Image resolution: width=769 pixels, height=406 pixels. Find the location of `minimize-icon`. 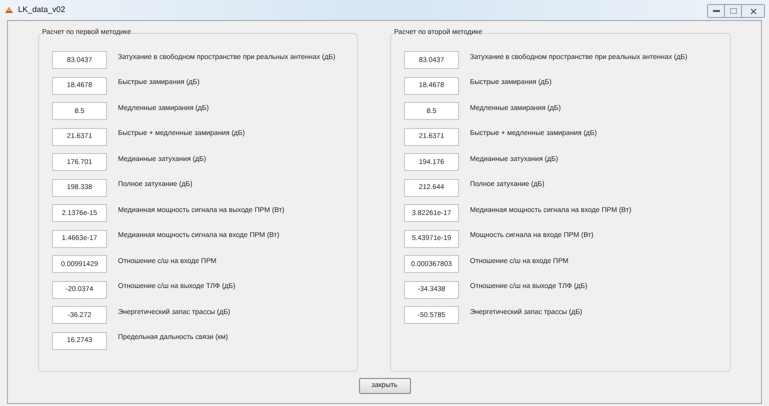

minimize-icon is located at coordinates (716, 11).